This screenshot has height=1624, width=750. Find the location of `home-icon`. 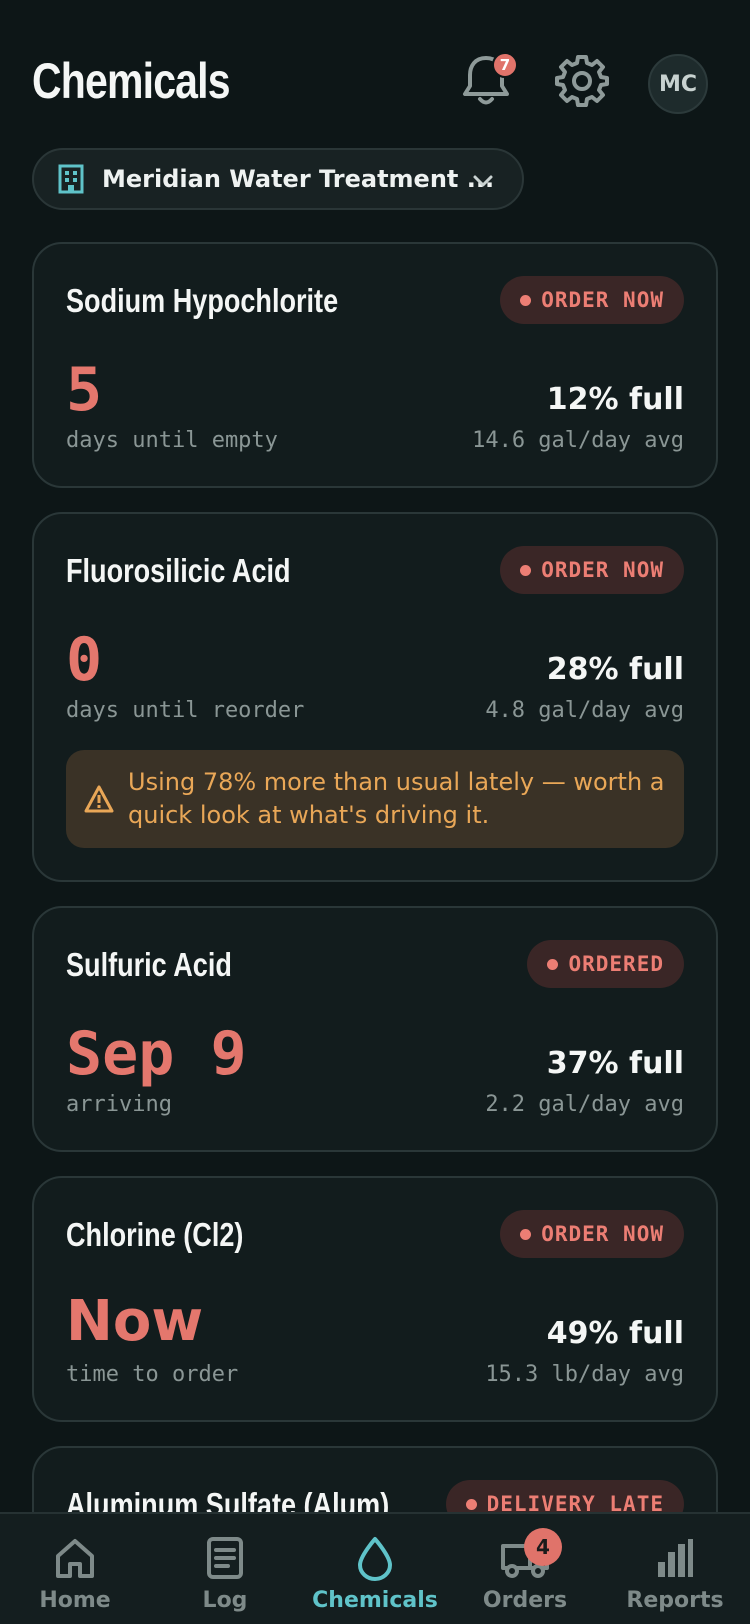

home-icon is located at coordinates (75, 1558).